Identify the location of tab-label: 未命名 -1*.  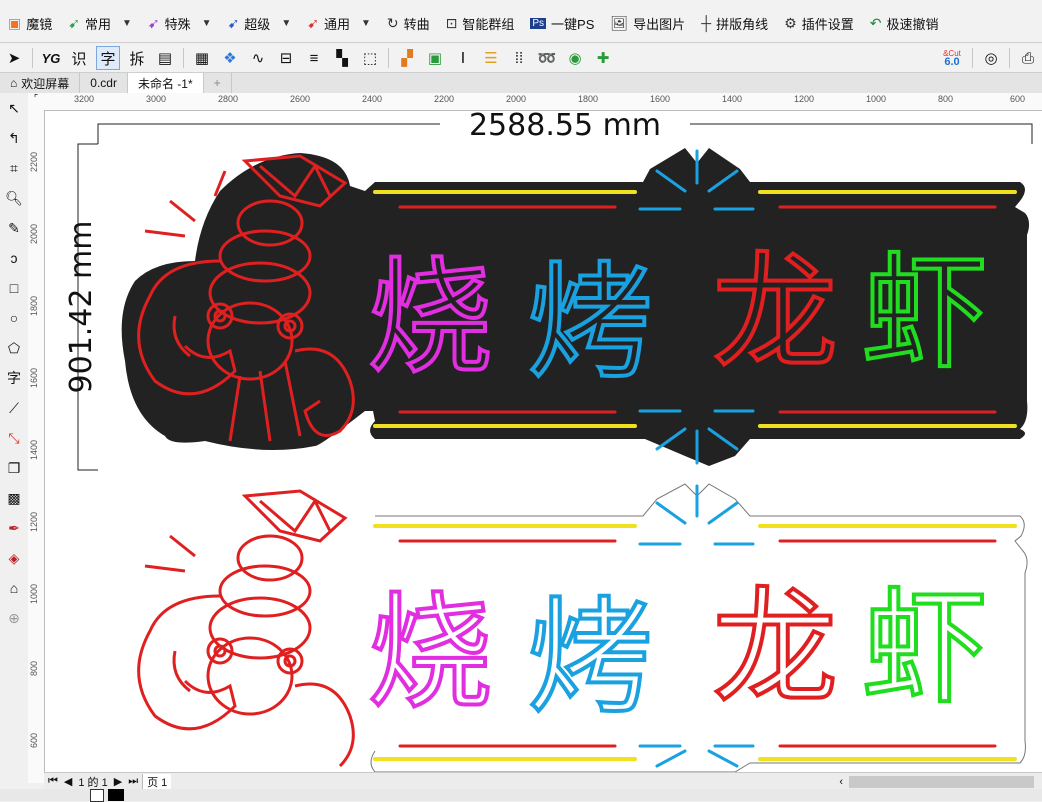
(165, 83).